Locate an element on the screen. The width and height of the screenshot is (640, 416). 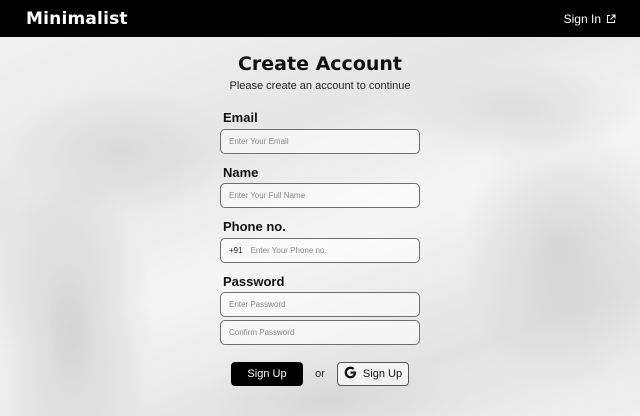
name-field-box is located at coordinates (320, 195).